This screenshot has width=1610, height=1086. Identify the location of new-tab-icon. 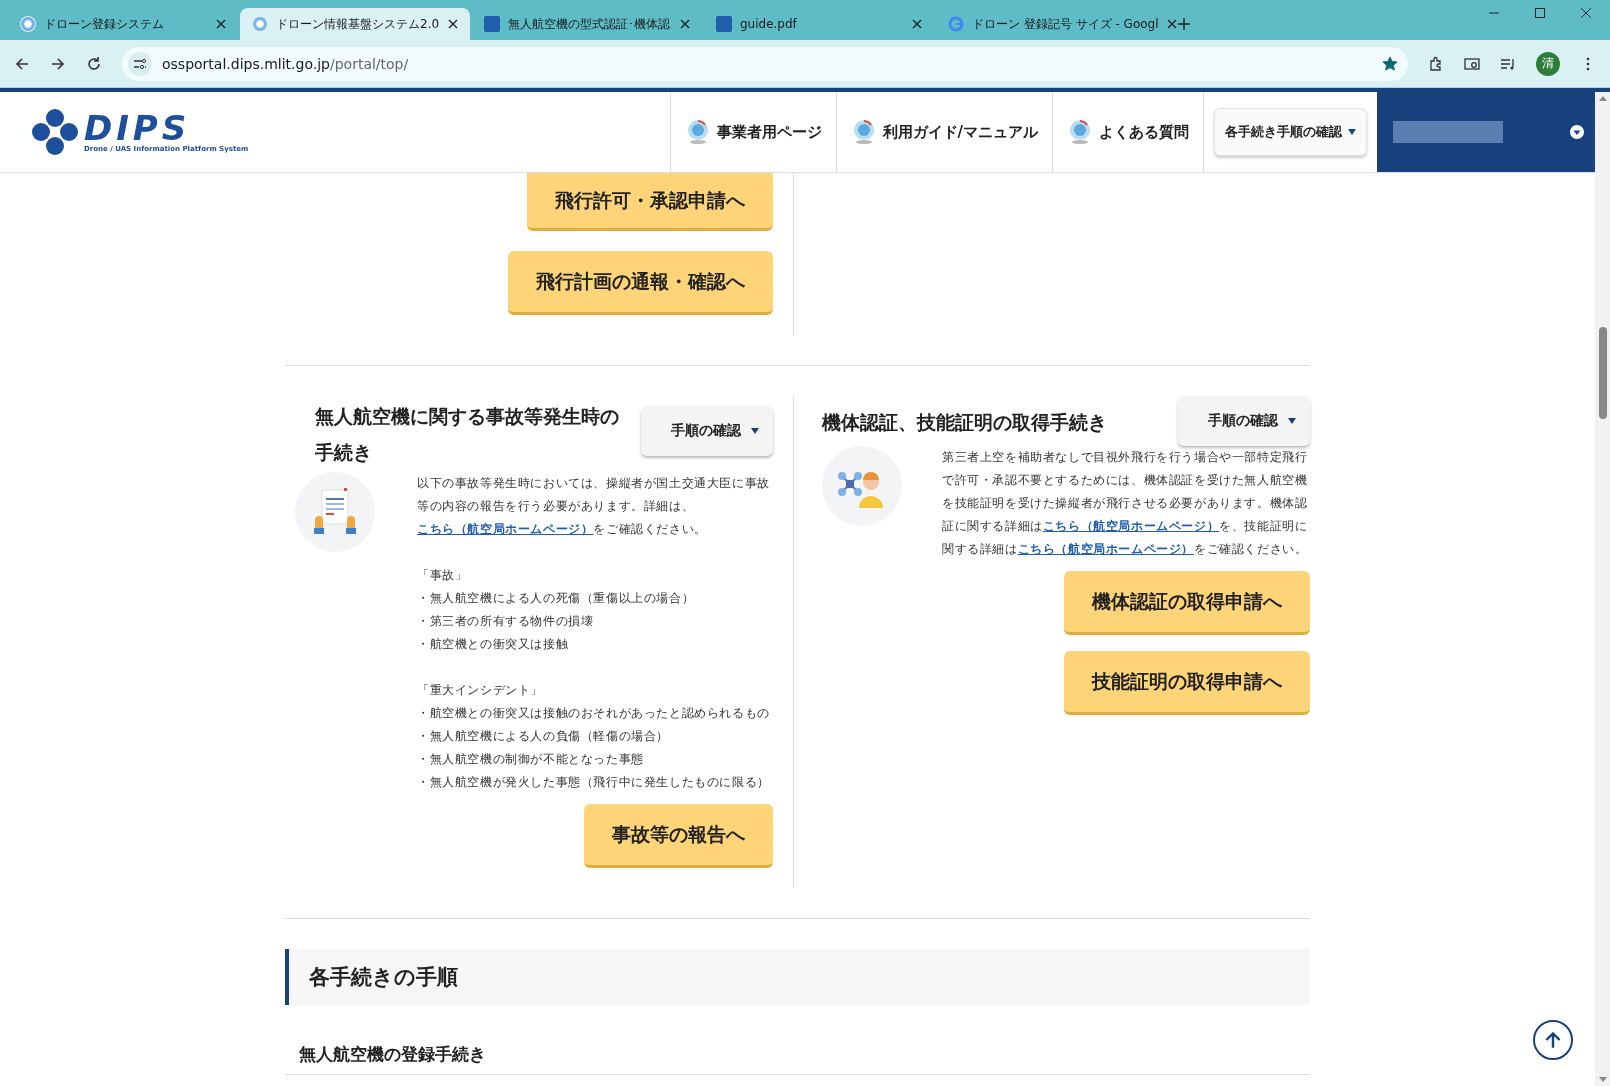
(1184, 24).